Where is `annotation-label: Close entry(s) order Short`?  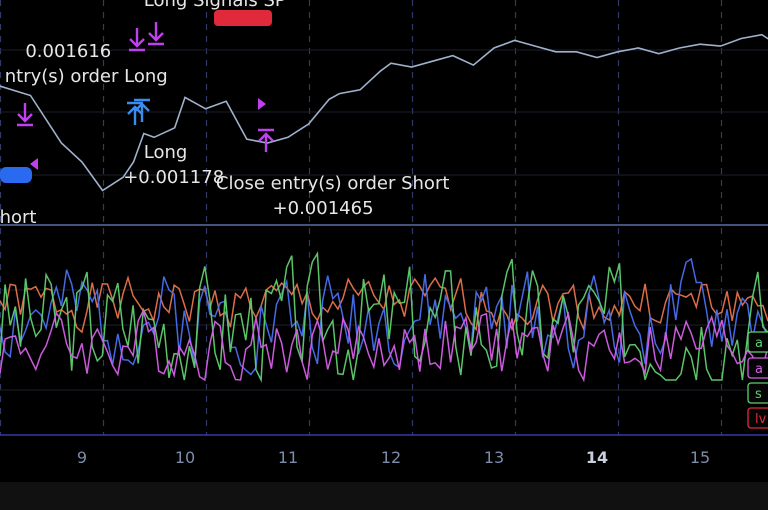 annotation-label: Close entry(s) order Short is located at coordinates (333, 183).